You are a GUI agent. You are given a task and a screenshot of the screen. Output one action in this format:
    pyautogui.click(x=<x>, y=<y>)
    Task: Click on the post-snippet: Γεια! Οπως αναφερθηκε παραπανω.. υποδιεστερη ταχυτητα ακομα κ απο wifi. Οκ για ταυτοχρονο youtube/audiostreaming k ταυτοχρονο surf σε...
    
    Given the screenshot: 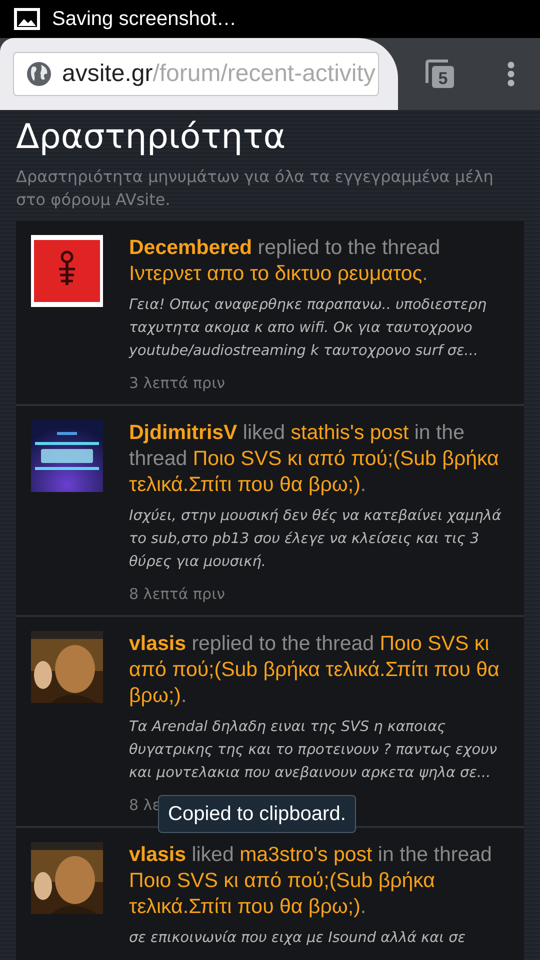 What is the action you would take?
    pyautogui.click(x=308, y=328)
    